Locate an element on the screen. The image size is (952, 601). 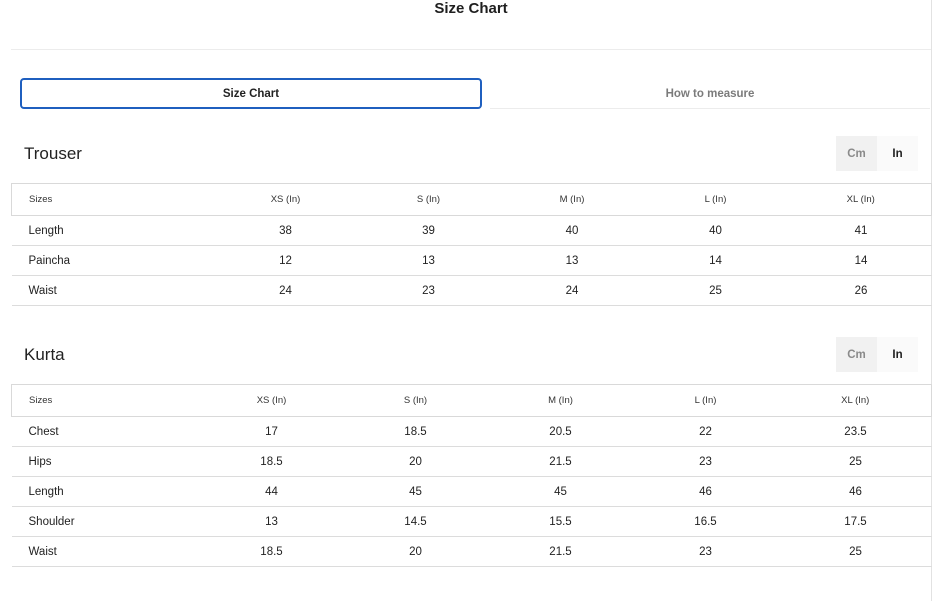
table-row: Chest 17 18.5 20.5 22 23.5 is located at coordinates (471, 431).